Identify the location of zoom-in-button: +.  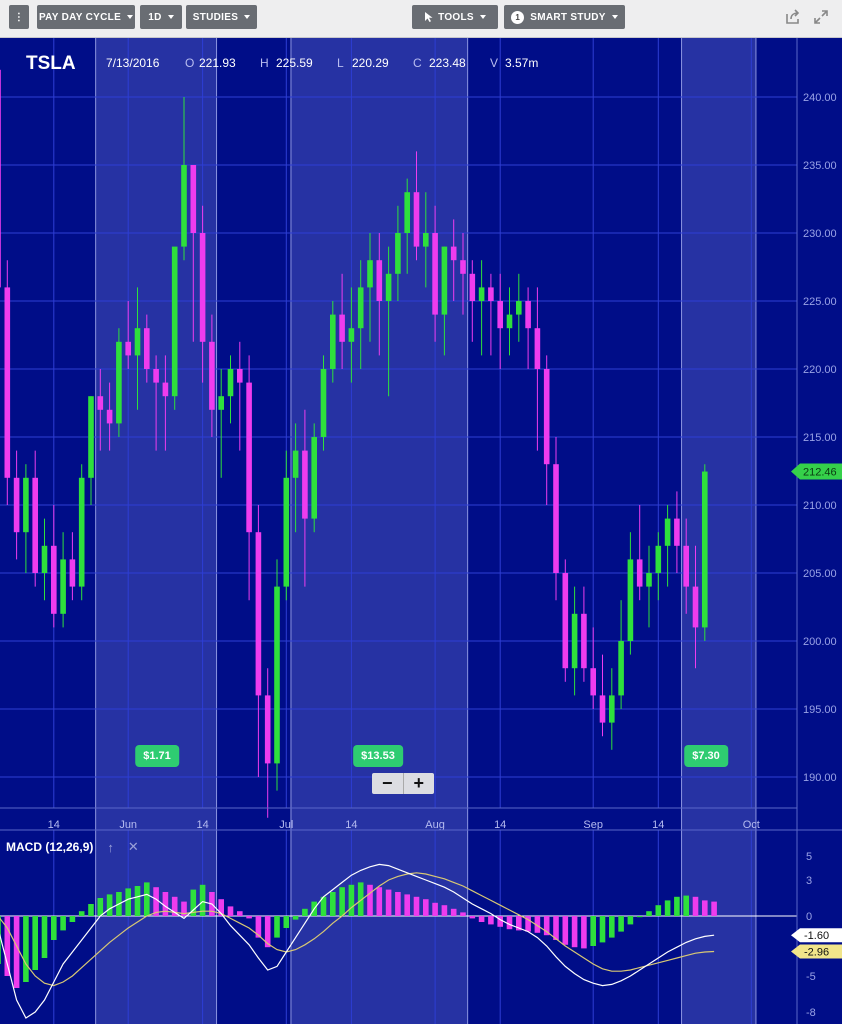
(419, 783).